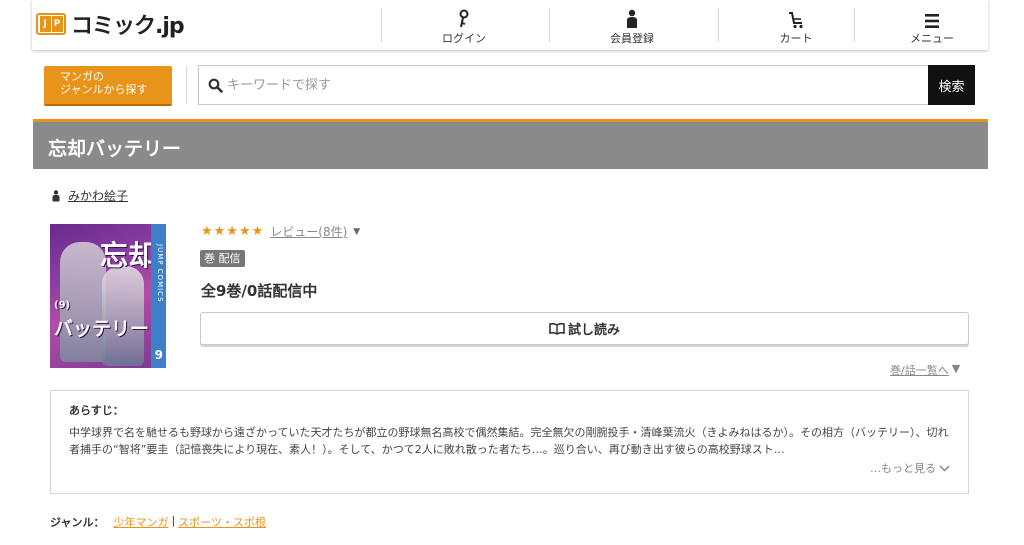  Describe the element at coordinates (944, 468) in the screenshot. I see `chevron-down-icon` at that location.